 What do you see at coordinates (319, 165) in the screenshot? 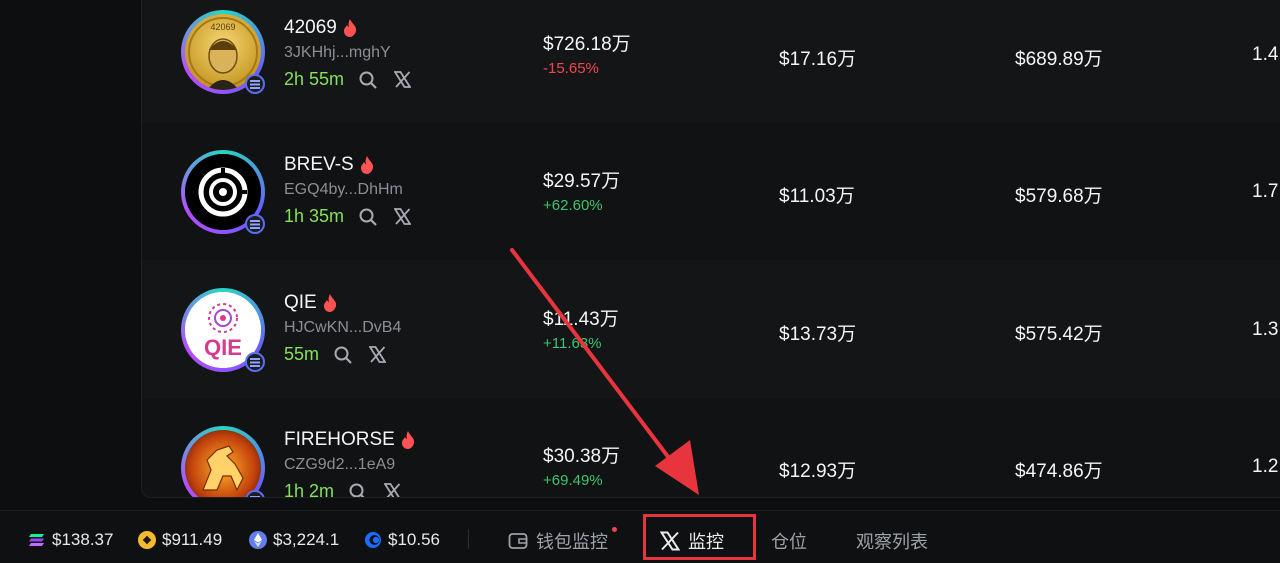
I see `token-name-text: BREV-S` at bounding box center [319, 165].